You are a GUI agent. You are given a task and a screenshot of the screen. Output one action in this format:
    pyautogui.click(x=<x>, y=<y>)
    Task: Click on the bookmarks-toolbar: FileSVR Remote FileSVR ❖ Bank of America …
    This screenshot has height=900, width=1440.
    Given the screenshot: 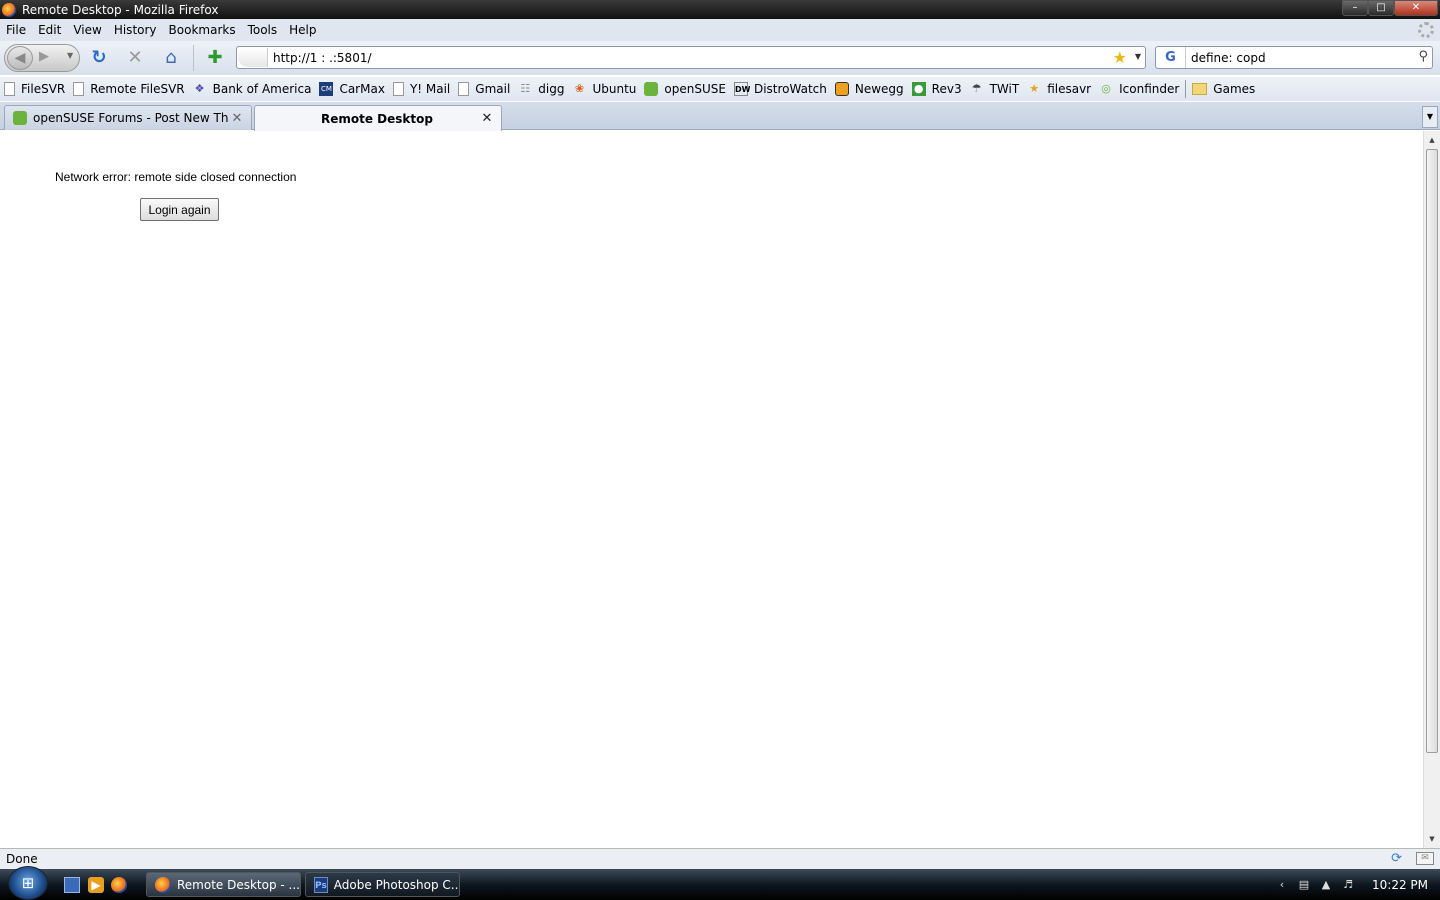 What is the action you would take?
    pyautogui.click(x=720, y=89)
    